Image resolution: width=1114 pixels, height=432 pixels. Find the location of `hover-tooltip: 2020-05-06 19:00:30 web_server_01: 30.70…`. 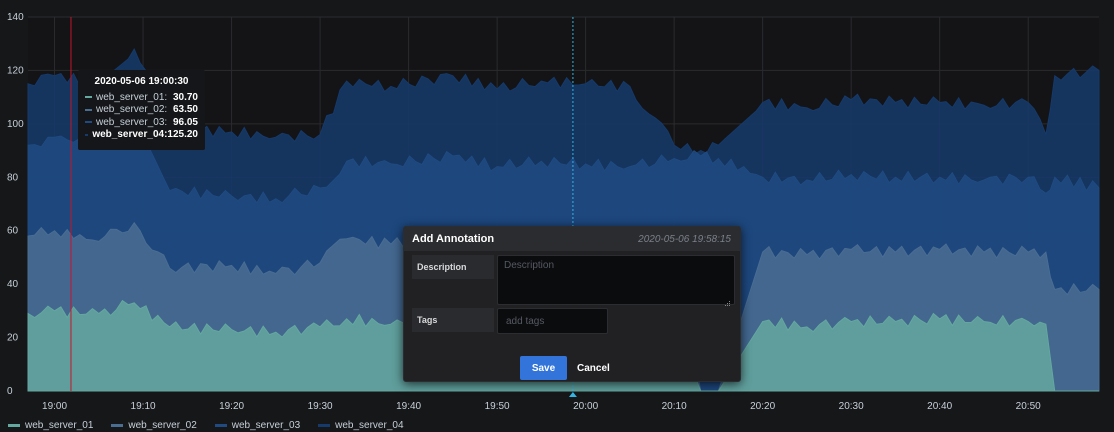

hover-tooltip: 2020-05-06 19:00:30 web_server_01: 30.70… is located at coordinates (141, 110).